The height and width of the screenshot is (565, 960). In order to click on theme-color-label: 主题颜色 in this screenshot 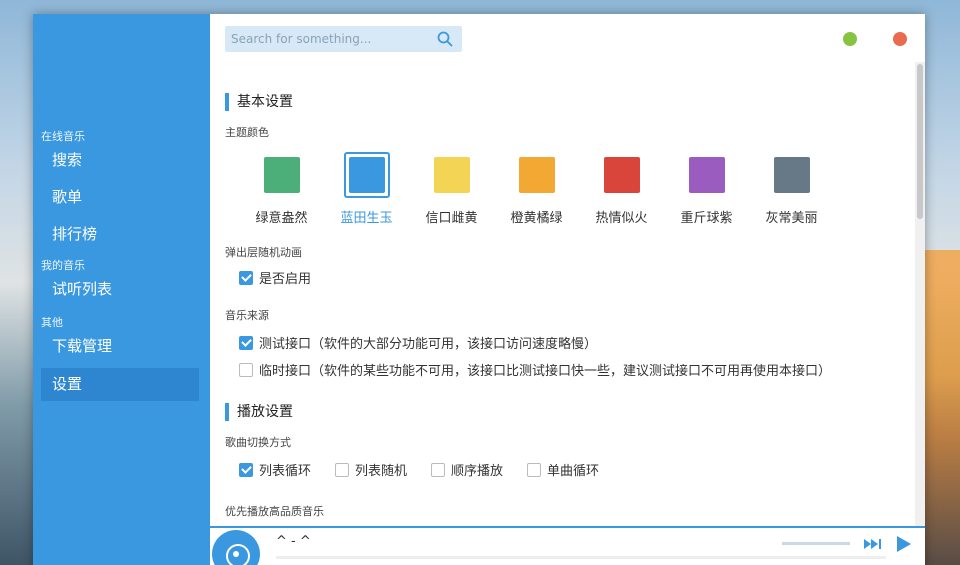, I will do `click(247, 132)`.